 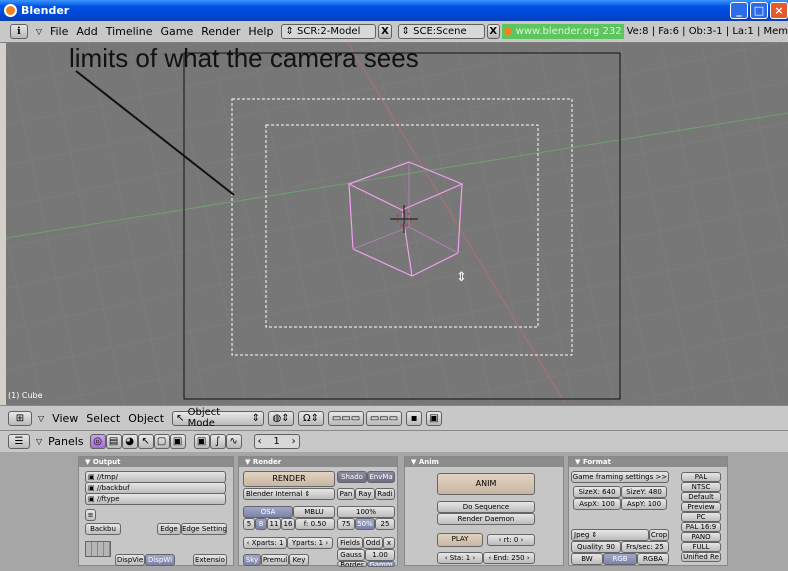 I want to click on shadow-toggle: Shado, so click(x=352, y=477).